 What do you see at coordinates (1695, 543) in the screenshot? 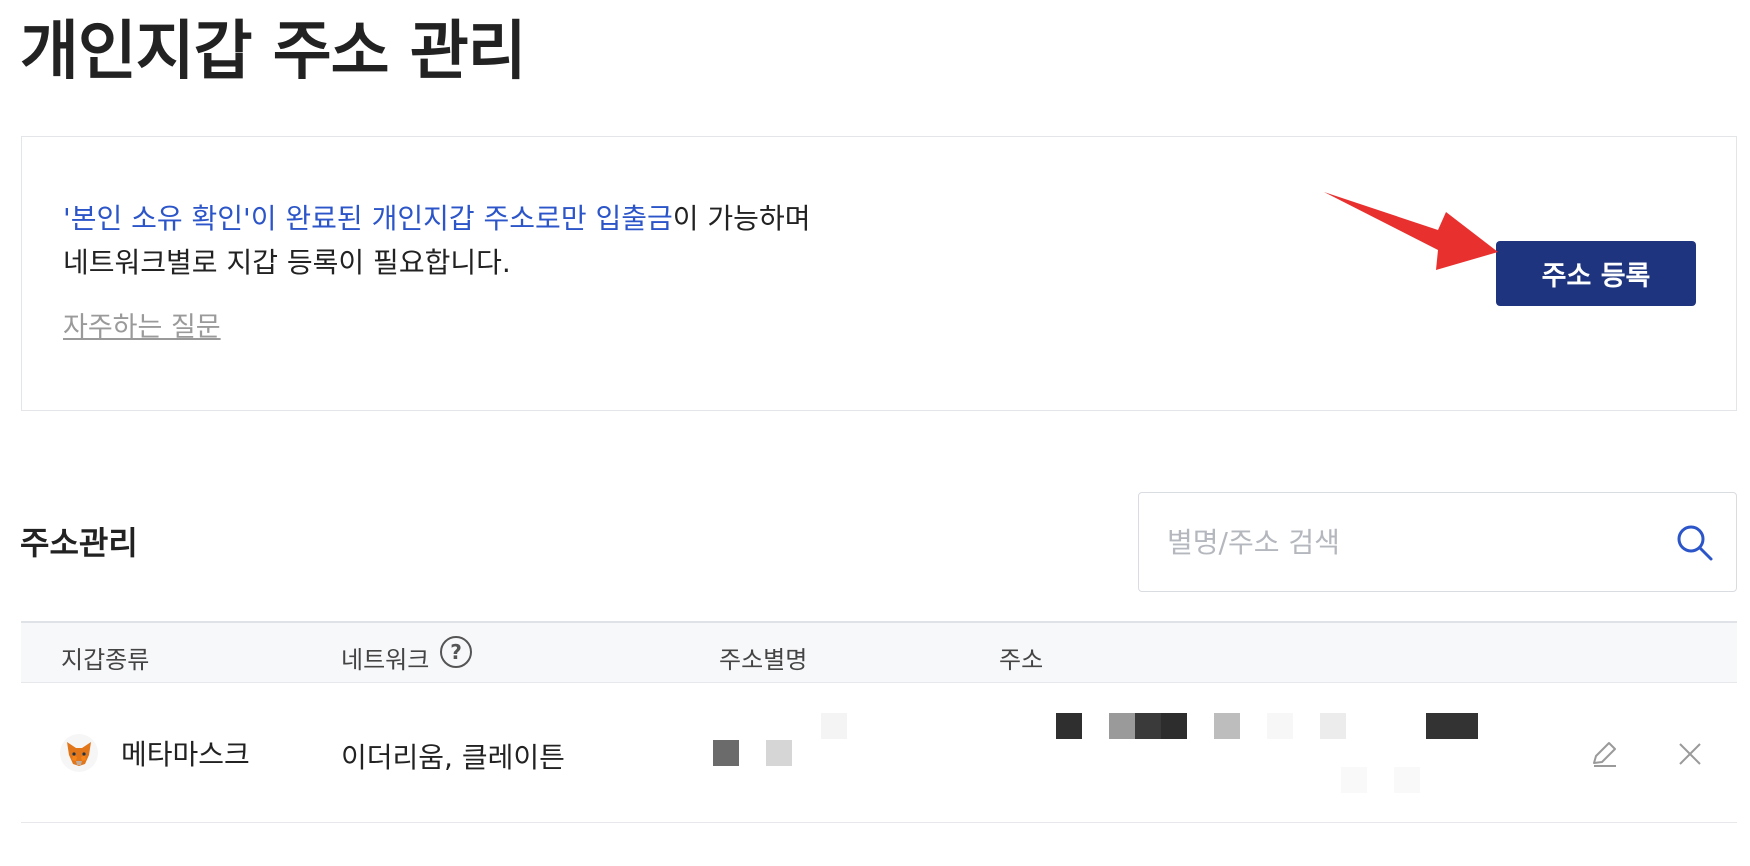
I see `search-icon` at bounding box center [1695, 543].